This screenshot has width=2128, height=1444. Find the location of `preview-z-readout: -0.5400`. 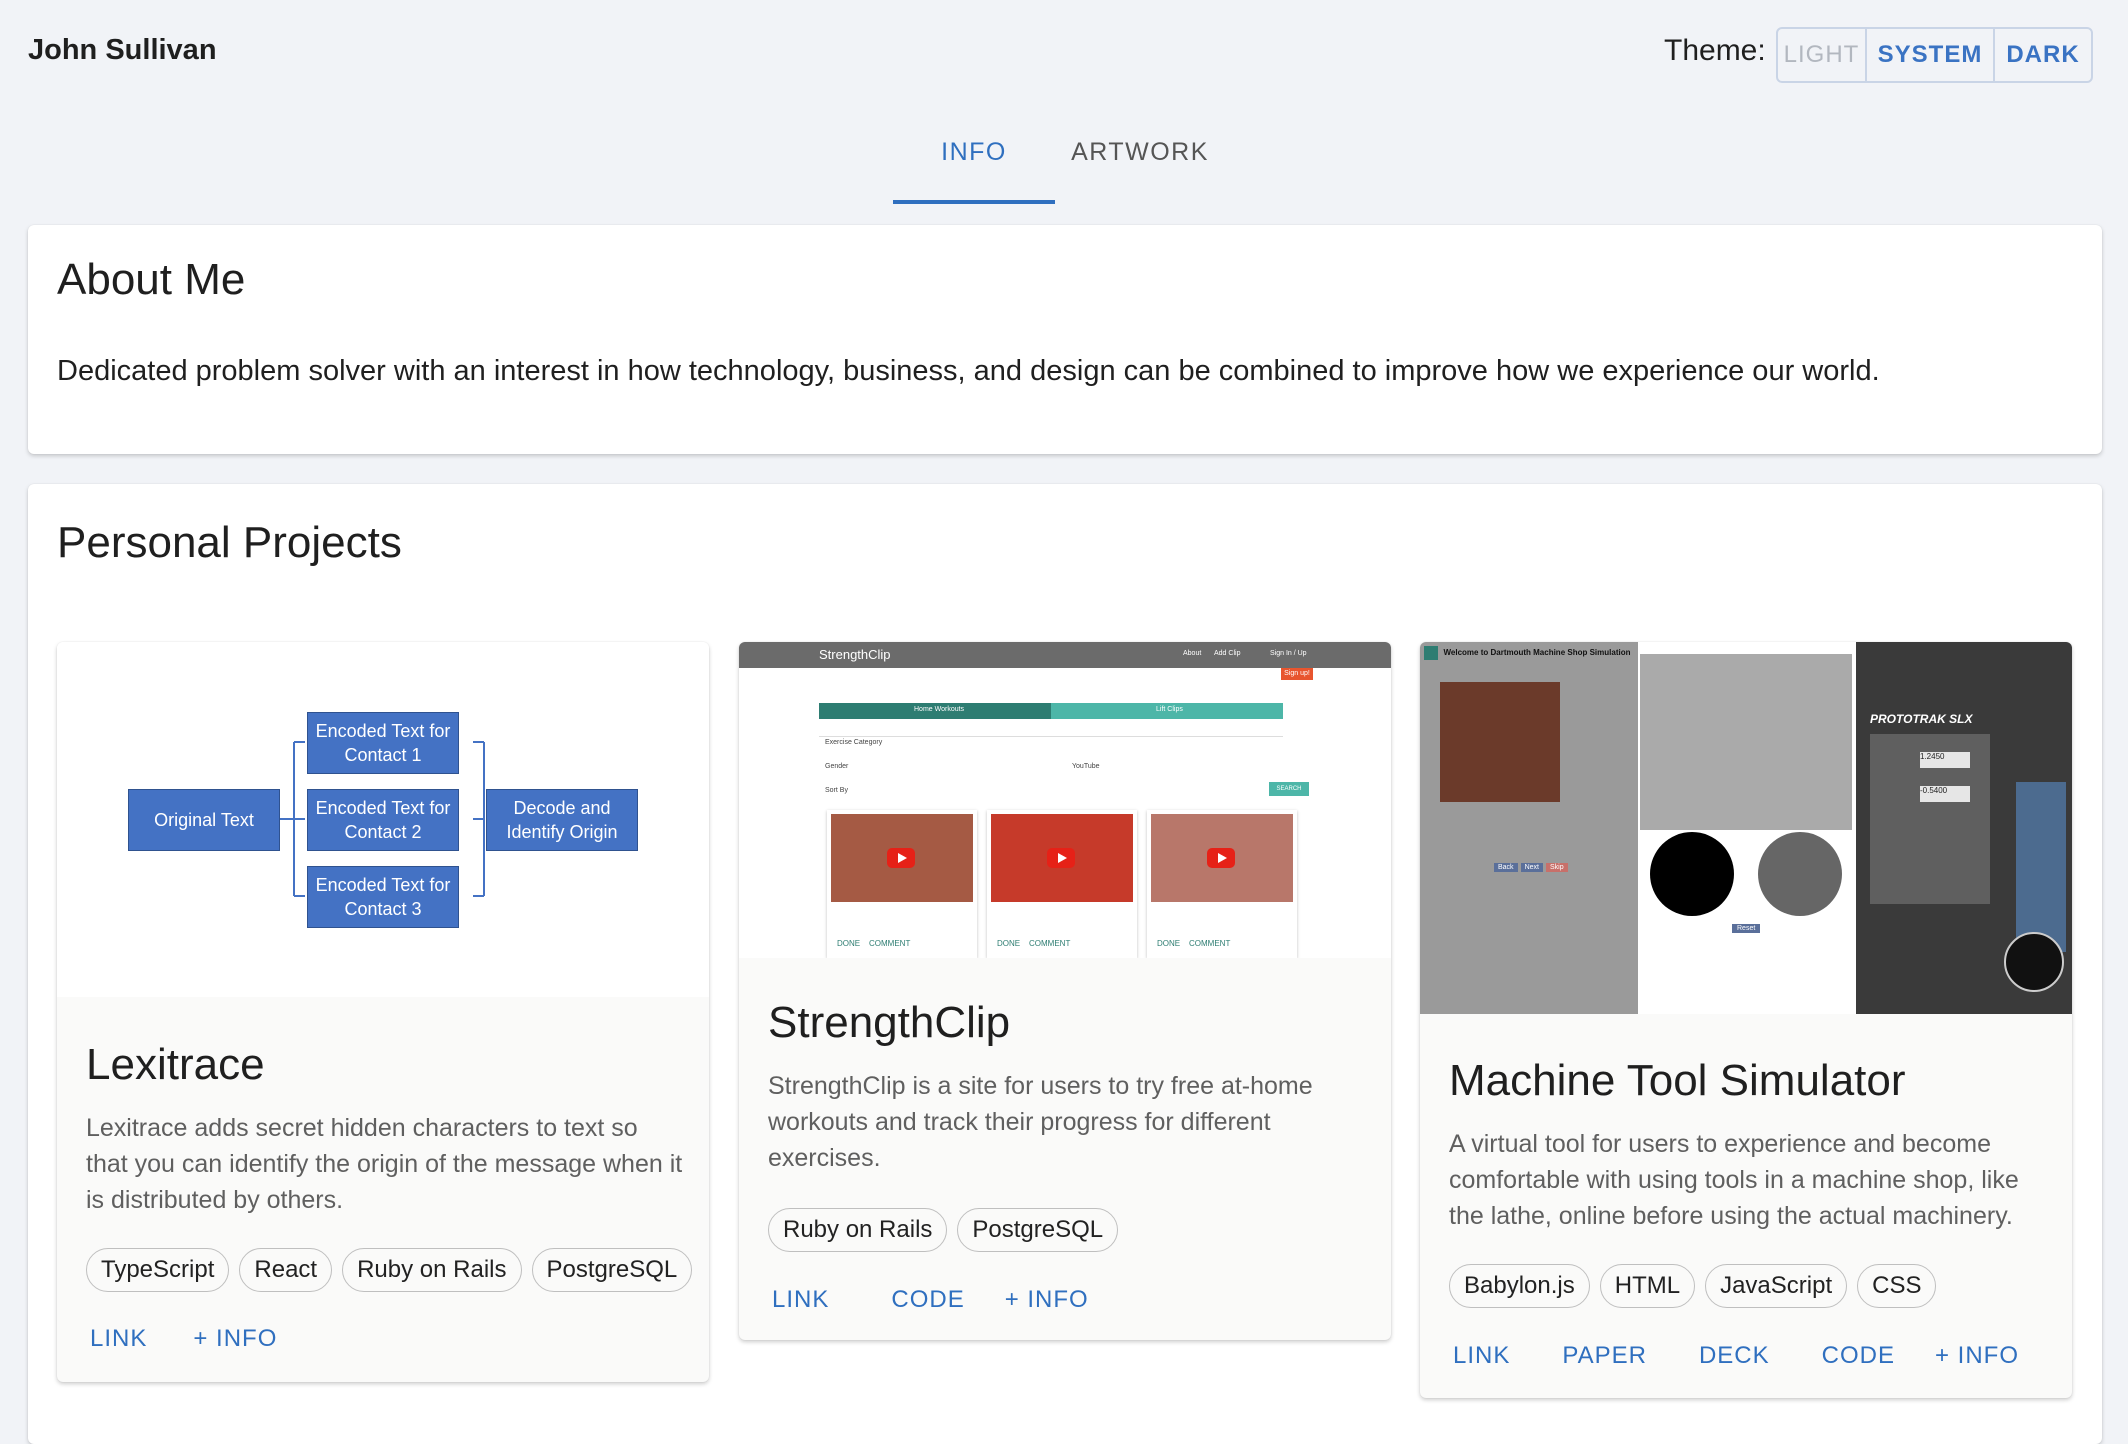

preview-z-readout: -0.5400 is located at coordinates (1945, 794).